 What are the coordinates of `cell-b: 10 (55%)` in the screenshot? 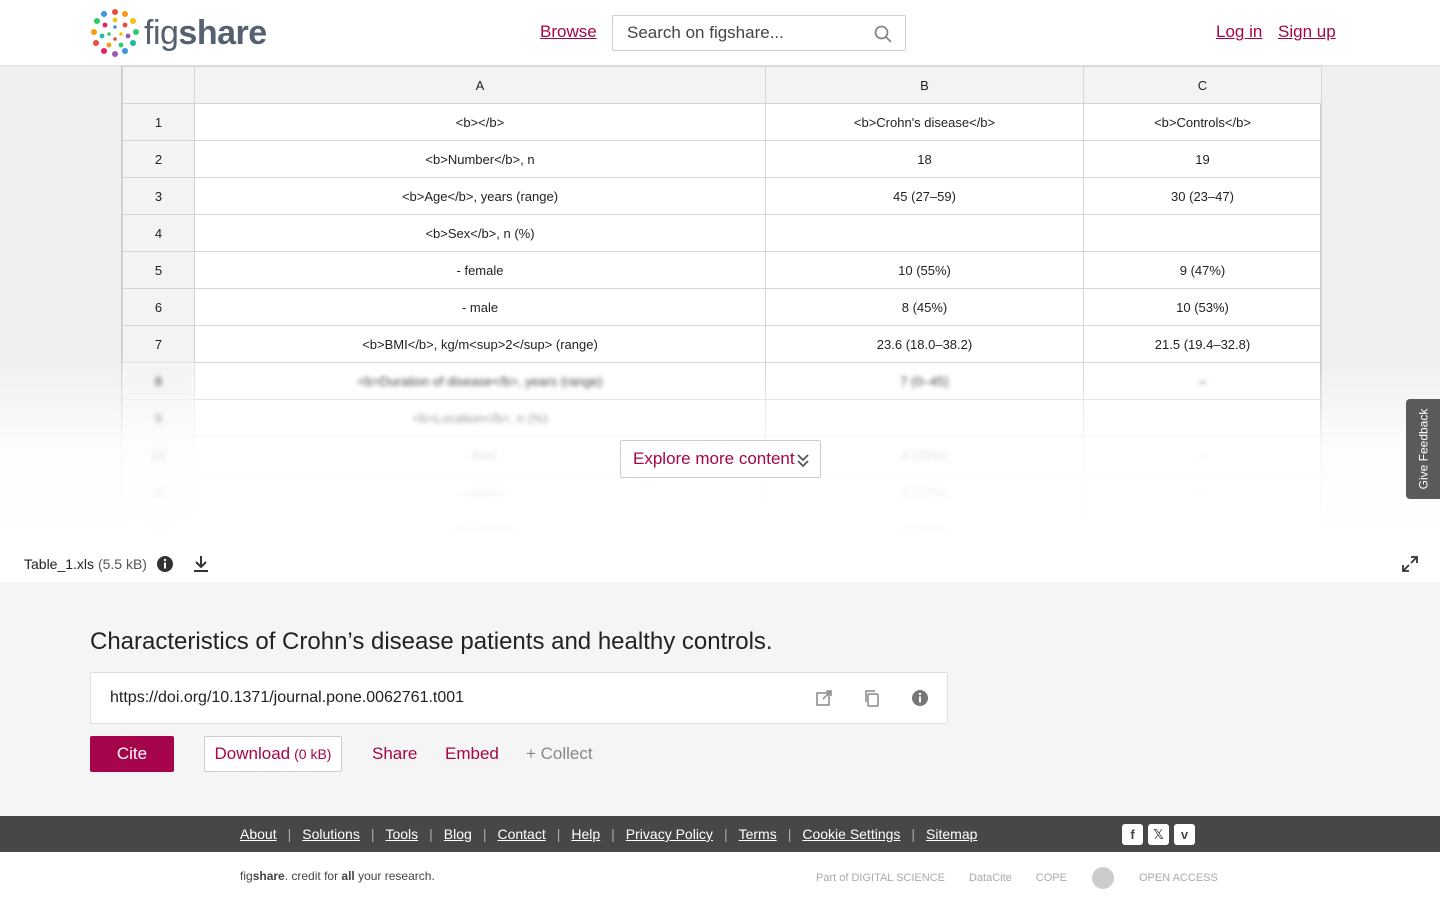 It's located at (924, 270).